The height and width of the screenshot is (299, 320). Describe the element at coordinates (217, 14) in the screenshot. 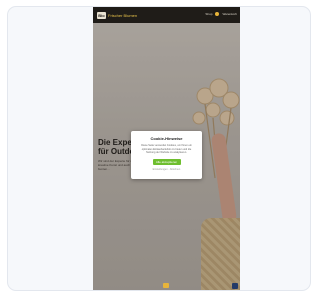

I see `cart-icon` at that location.